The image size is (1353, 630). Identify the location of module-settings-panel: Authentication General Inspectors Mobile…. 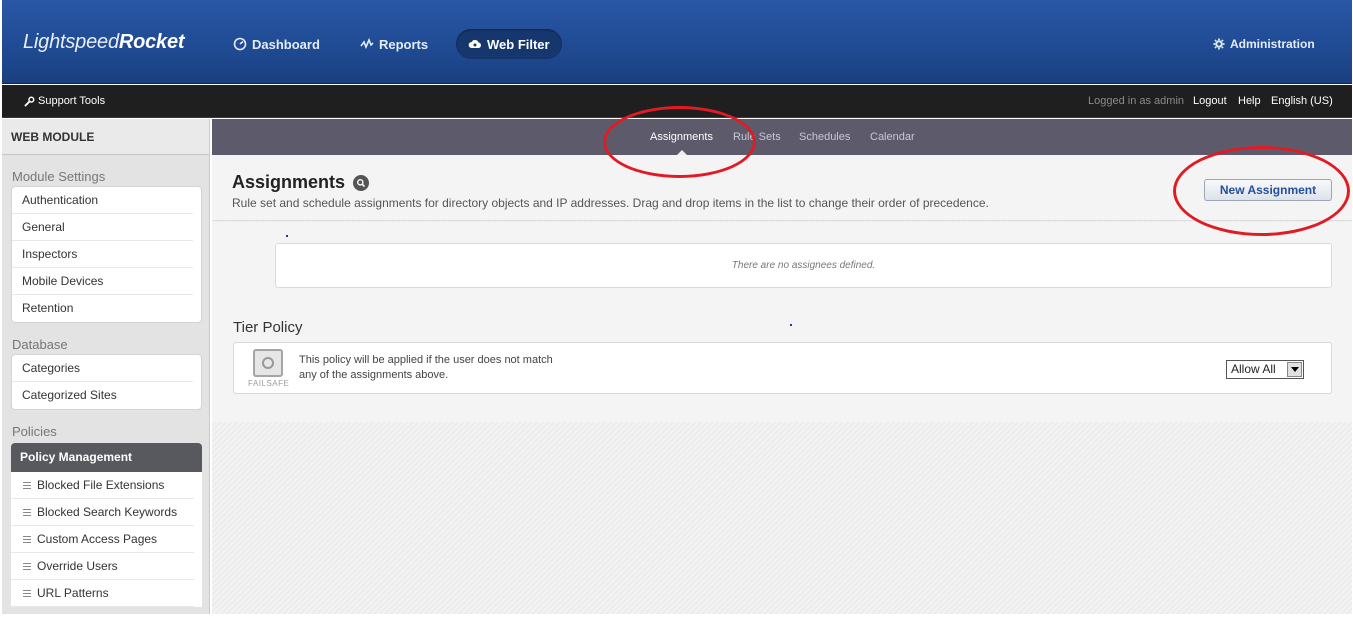
(106, 254).